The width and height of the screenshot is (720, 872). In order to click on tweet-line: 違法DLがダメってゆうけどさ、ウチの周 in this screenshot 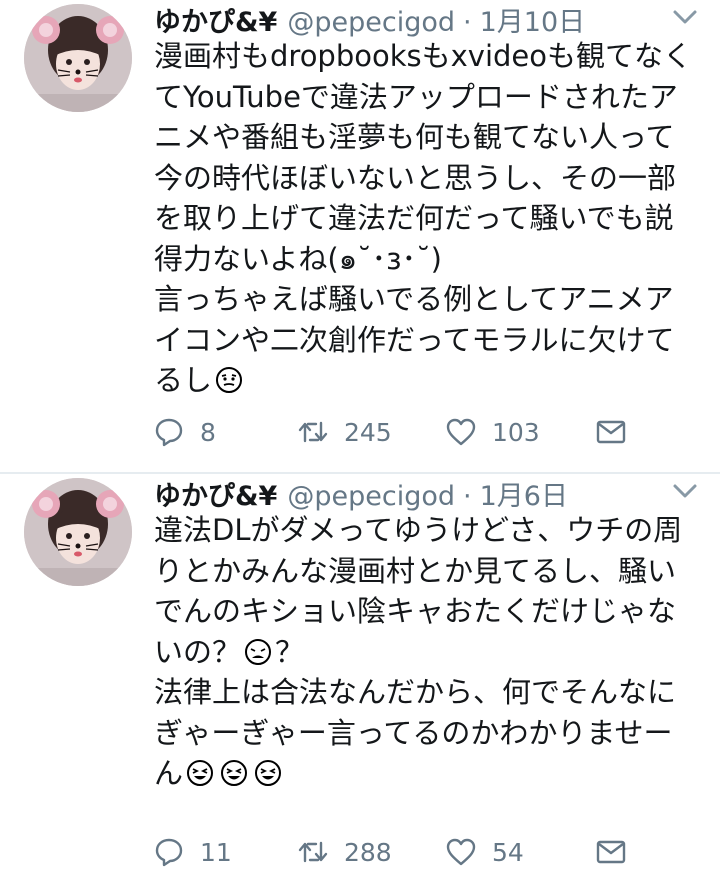, I will do `click(418, 530)`.